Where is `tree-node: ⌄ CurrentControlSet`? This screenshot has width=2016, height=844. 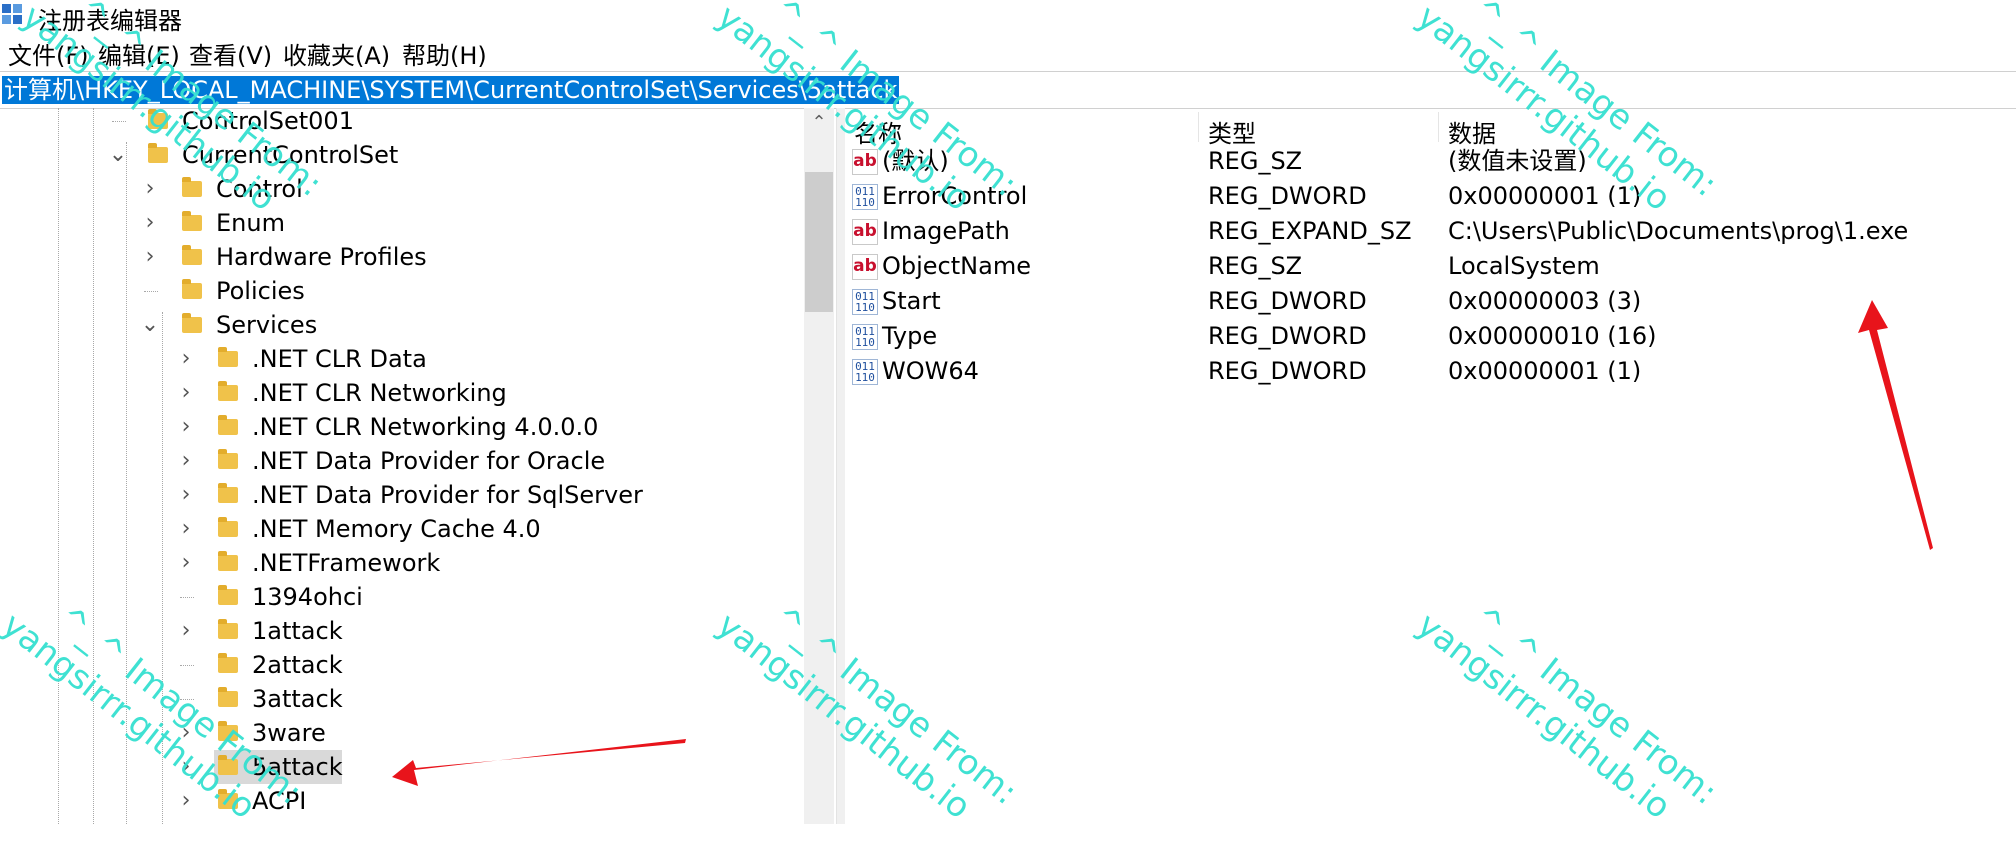
tree-node: ⌄ CurrentControlSet is located at coordinates (400, 155).